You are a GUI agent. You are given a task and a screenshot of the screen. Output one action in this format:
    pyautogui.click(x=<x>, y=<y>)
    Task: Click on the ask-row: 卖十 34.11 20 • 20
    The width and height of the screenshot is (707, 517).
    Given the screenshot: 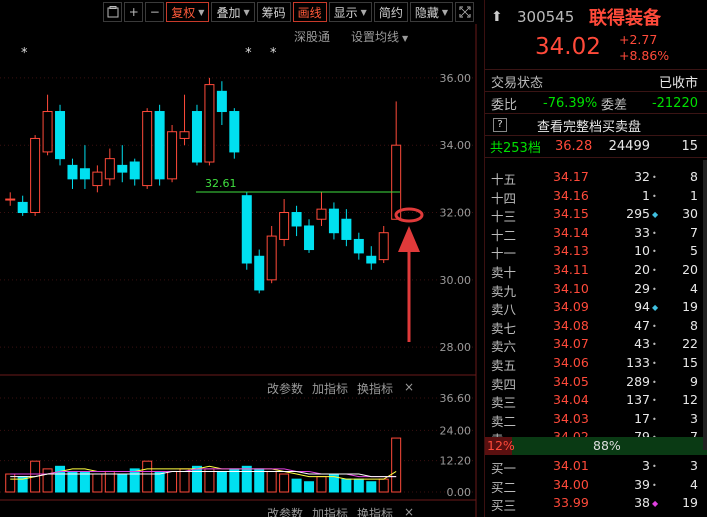 What is the action you would take?
    pyautogui.click(x=596, y=270)
    